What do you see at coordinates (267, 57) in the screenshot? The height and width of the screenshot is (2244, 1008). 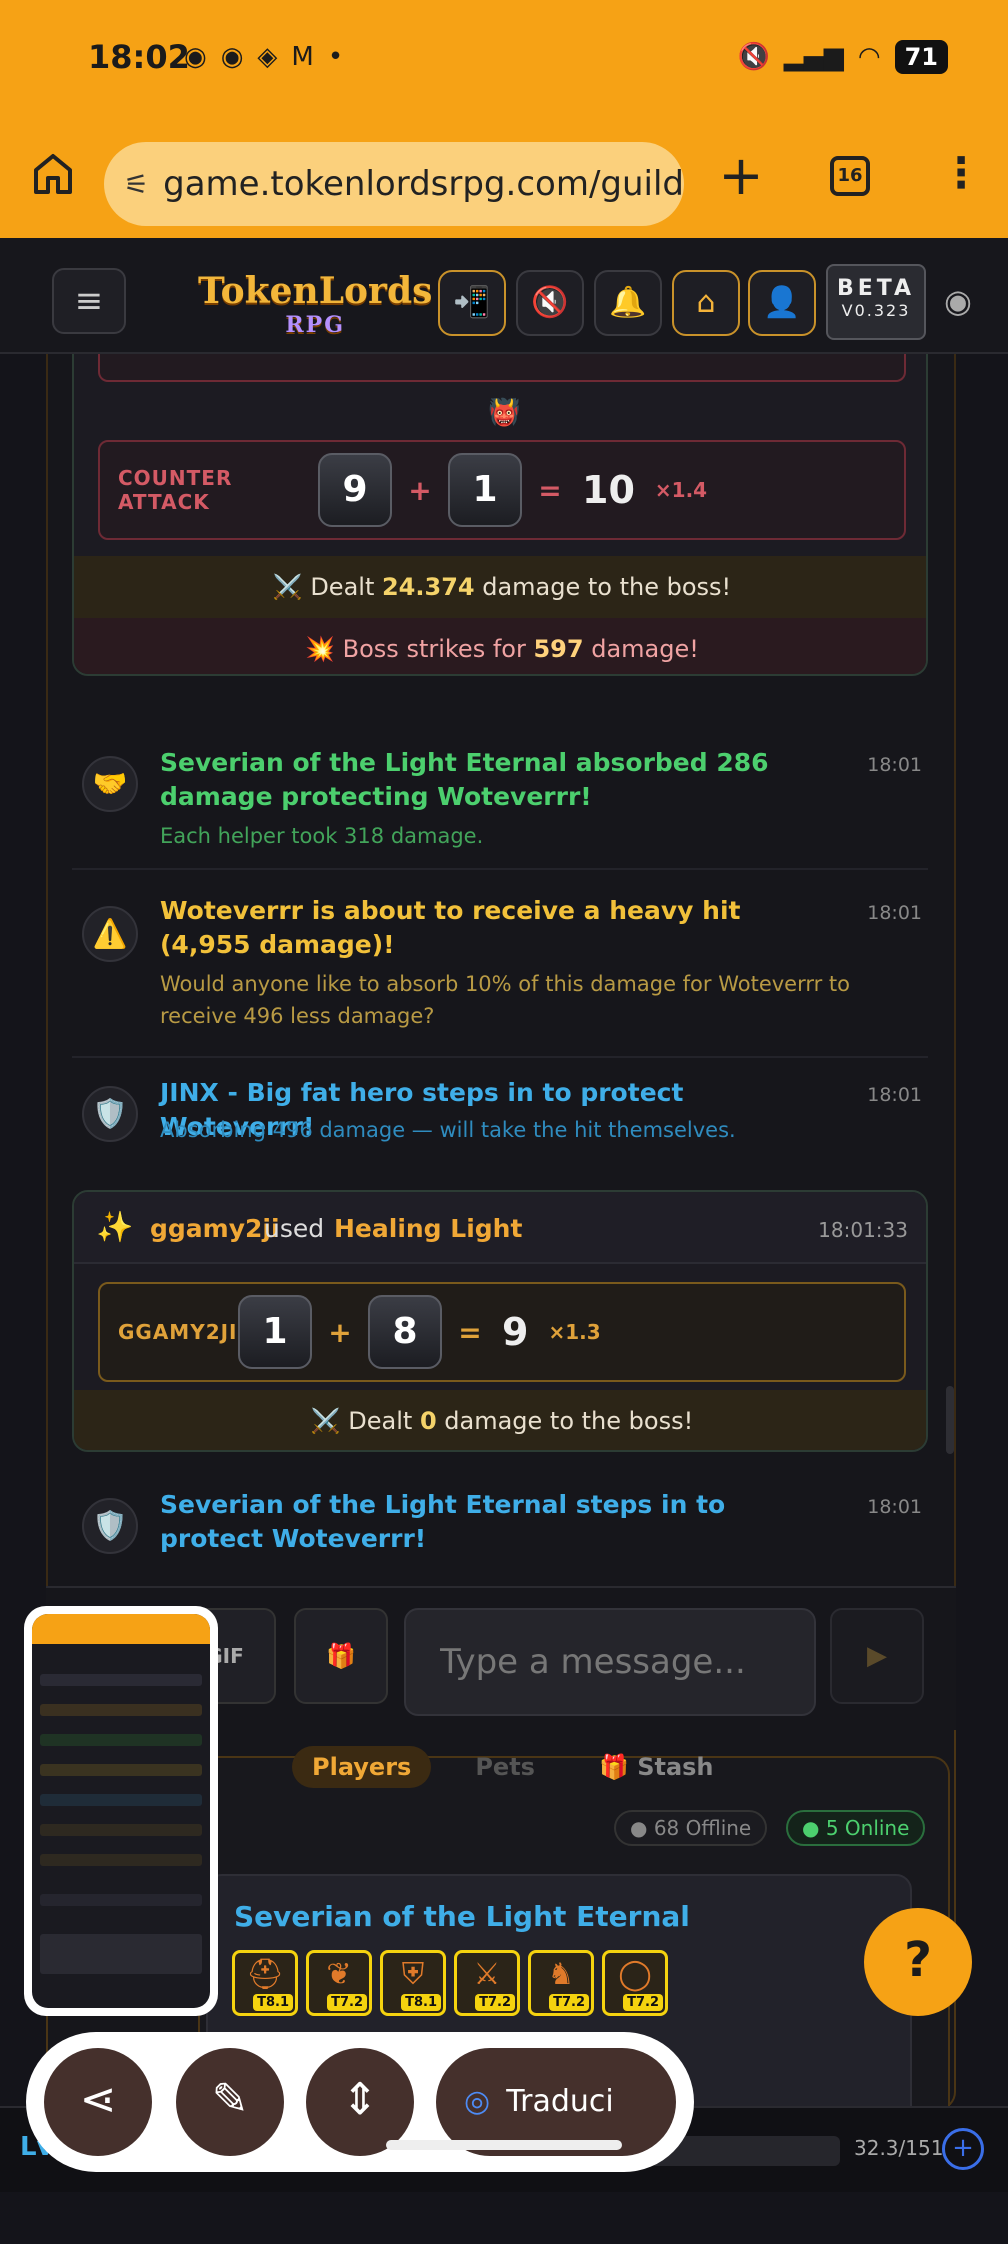 I see `game-notification-icon: ◈` at bounding box center [267, 57].